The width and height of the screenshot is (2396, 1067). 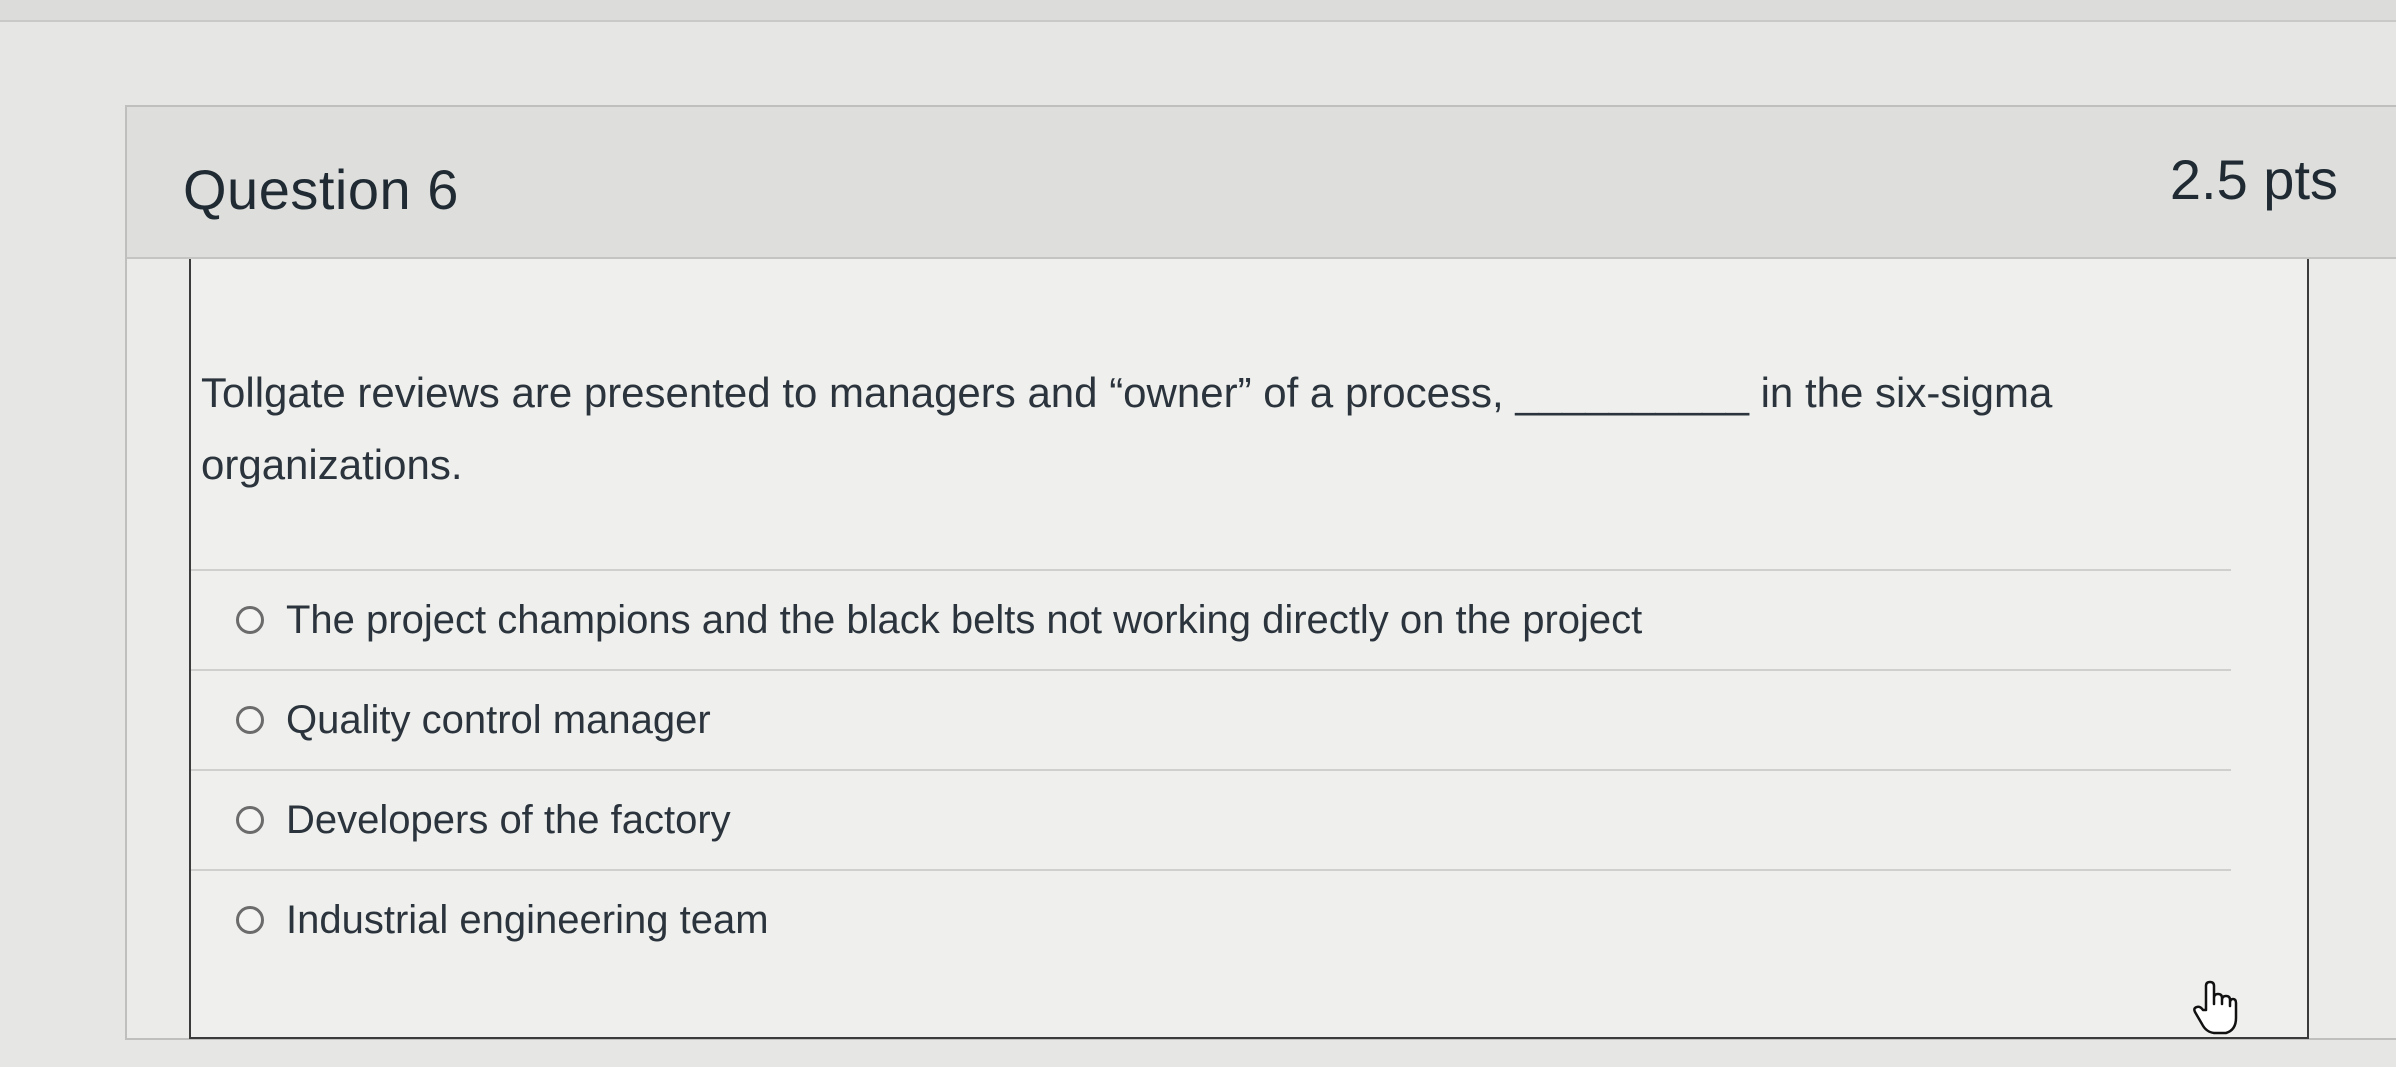 What do you see at coordinates (527, 919) in the screenshot?
I see `answer-label: Industrial engineering team` at bounding box center [527, 919].